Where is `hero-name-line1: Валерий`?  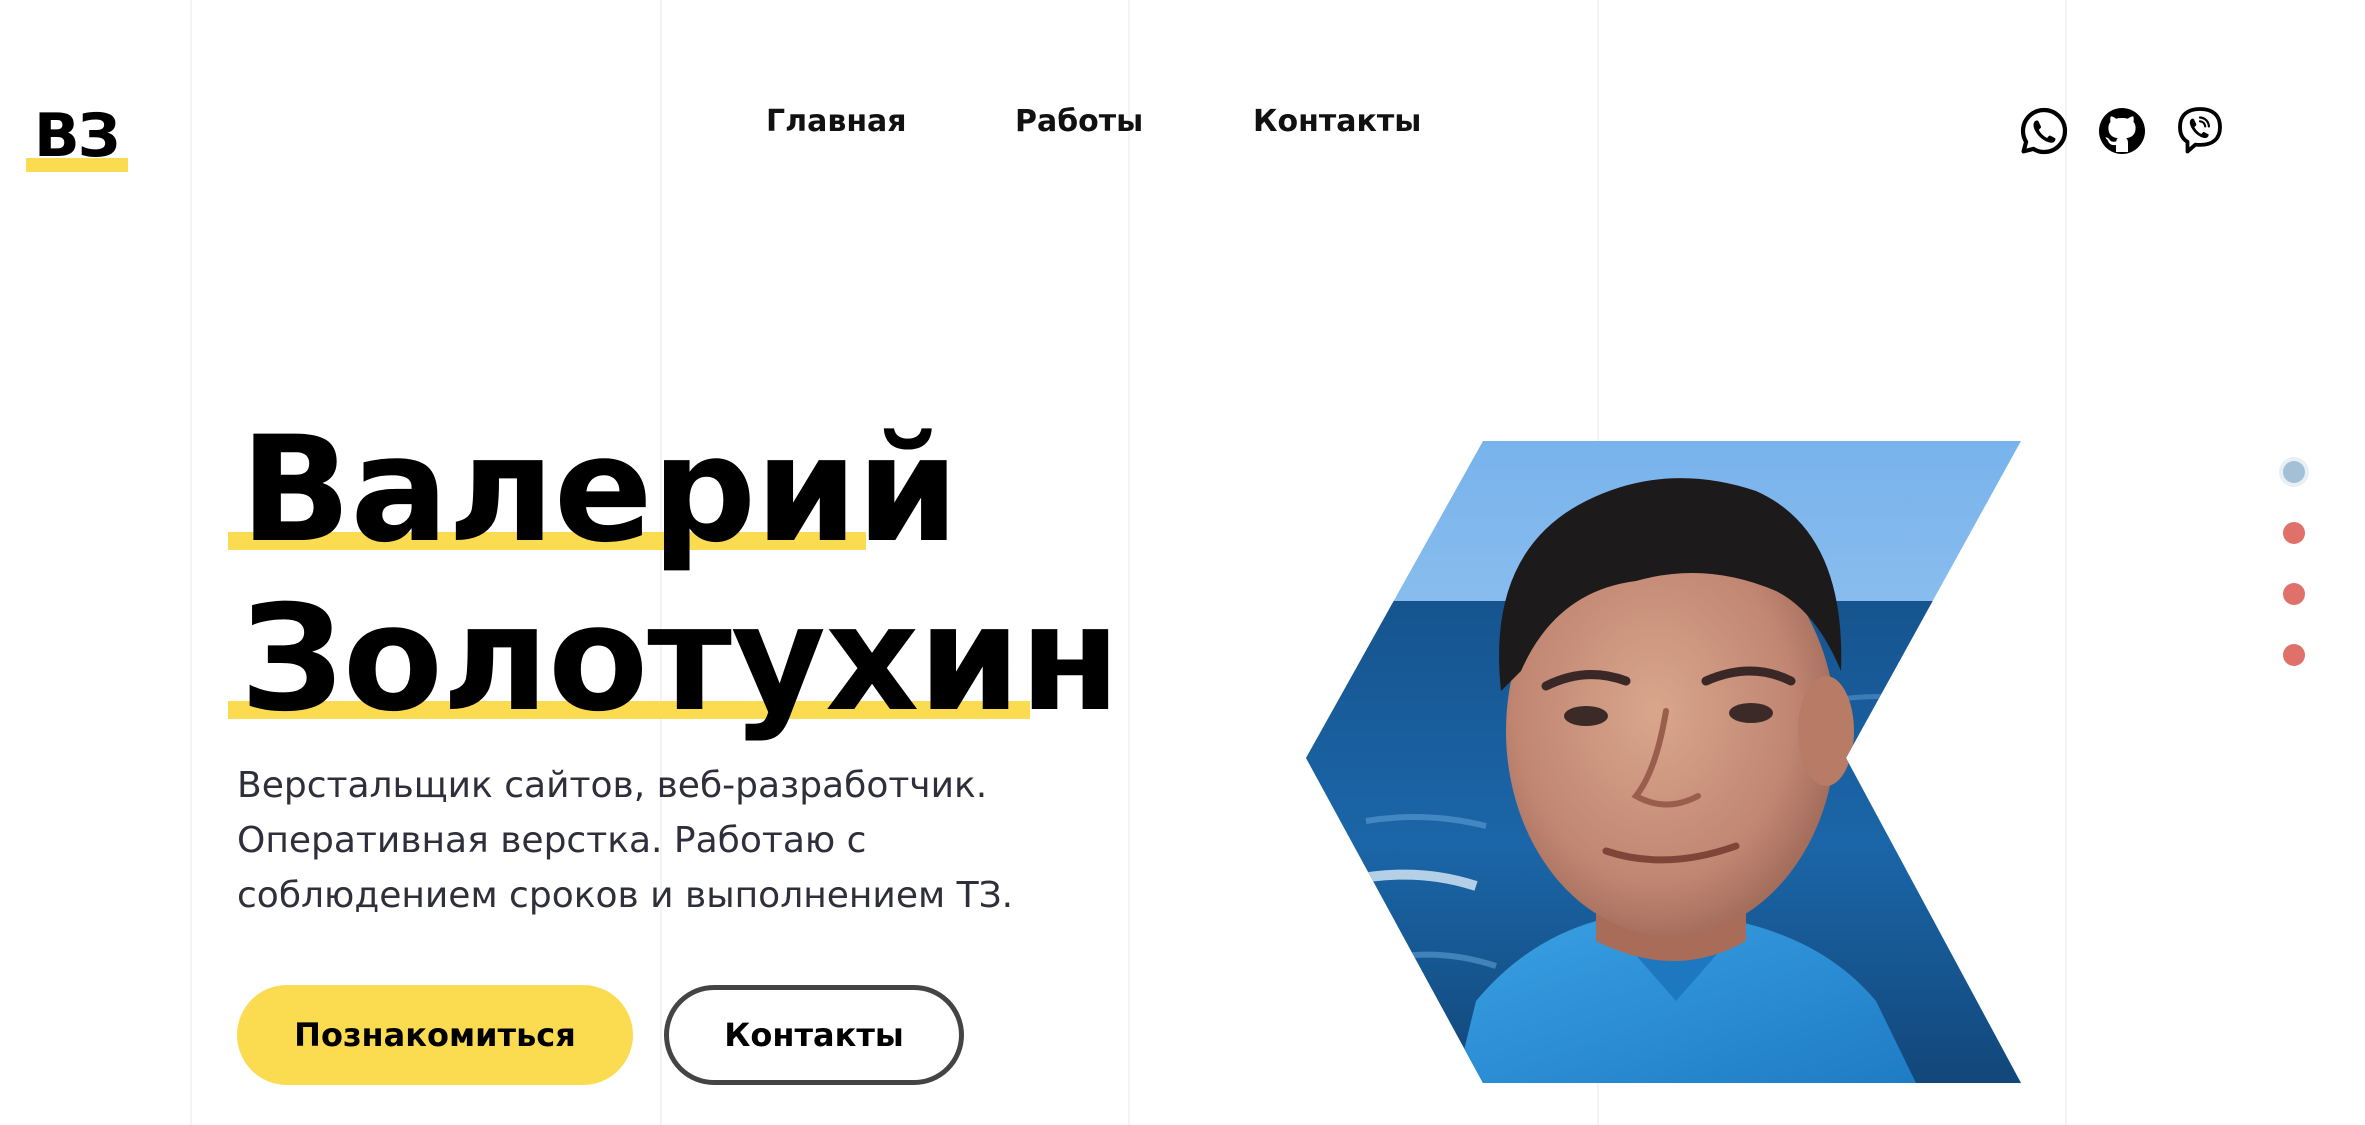
hero-name-line1: Валерий is located at coordinates (593, 490).